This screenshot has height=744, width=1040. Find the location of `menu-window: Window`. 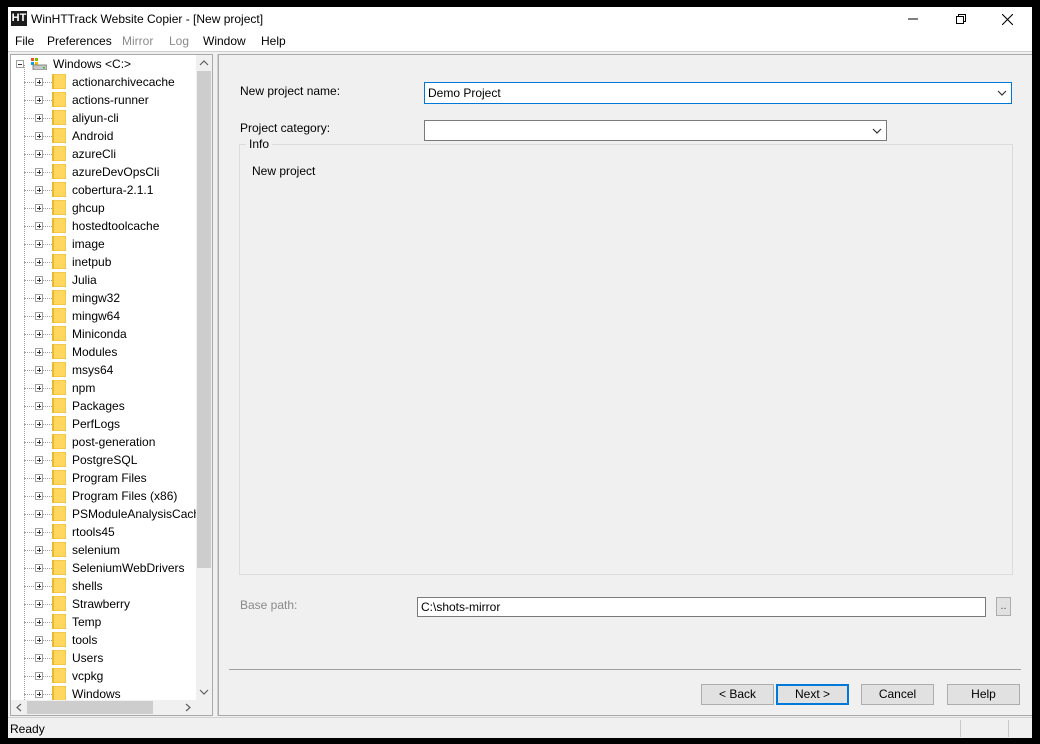

menu-window: Window is located at coordinates (224, 41).